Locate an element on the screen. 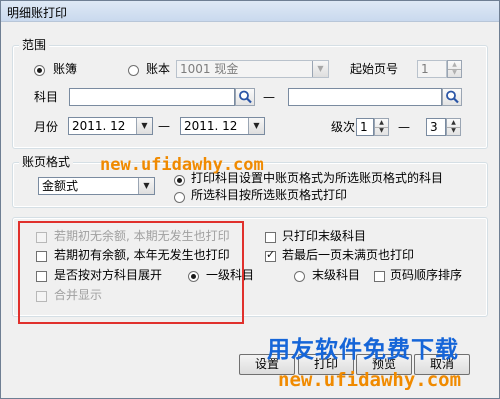  month-to-select: 2011. 12 ▼ is located at coordinates (222, 126).